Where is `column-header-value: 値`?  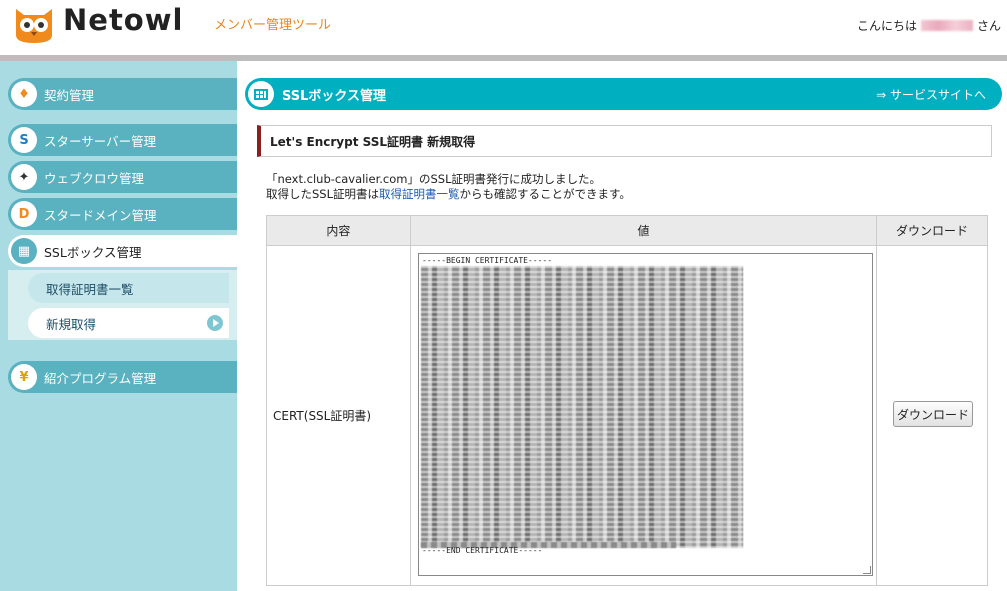
column-header-value: 値 is located at coordinates (643, 230).